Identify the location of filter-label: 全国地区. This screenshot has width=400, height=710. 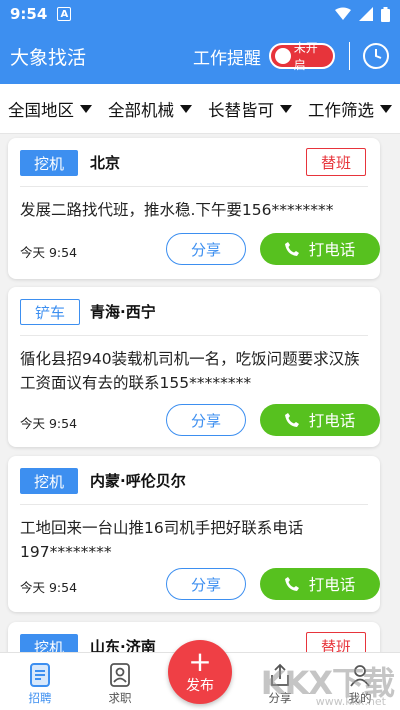
(41, 110).